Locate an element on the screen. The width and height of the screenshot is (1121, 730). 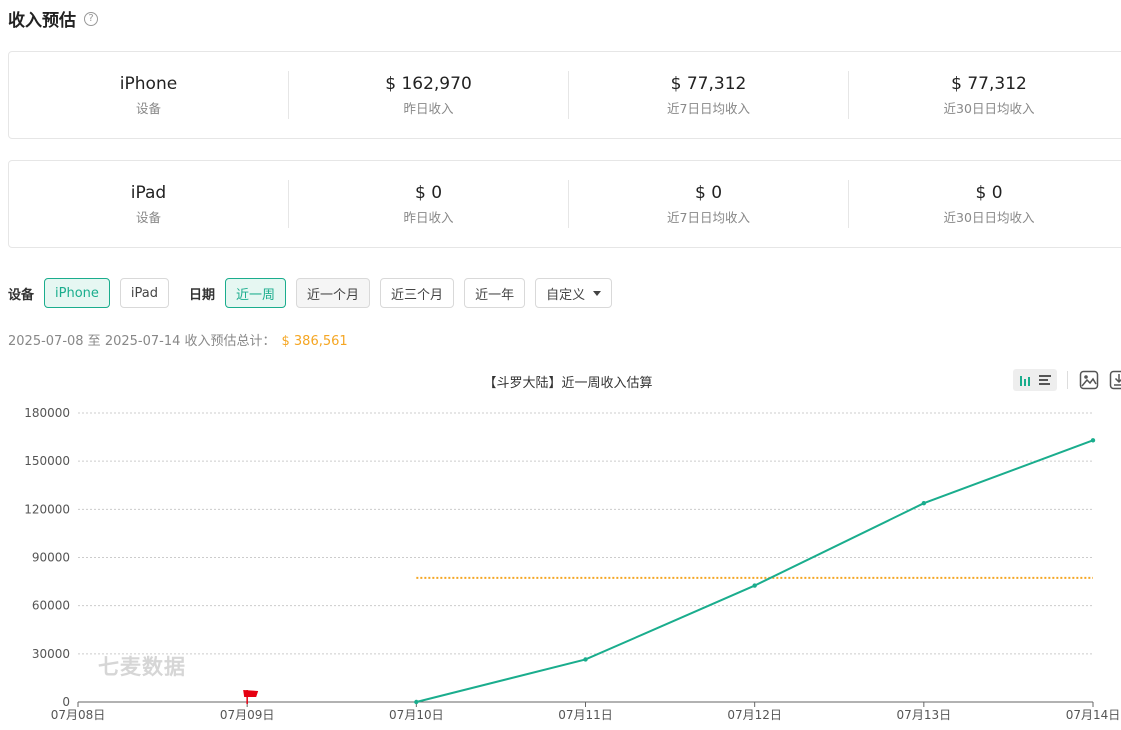
y-tick-label: 150000 is located at coordinates (47, 461).